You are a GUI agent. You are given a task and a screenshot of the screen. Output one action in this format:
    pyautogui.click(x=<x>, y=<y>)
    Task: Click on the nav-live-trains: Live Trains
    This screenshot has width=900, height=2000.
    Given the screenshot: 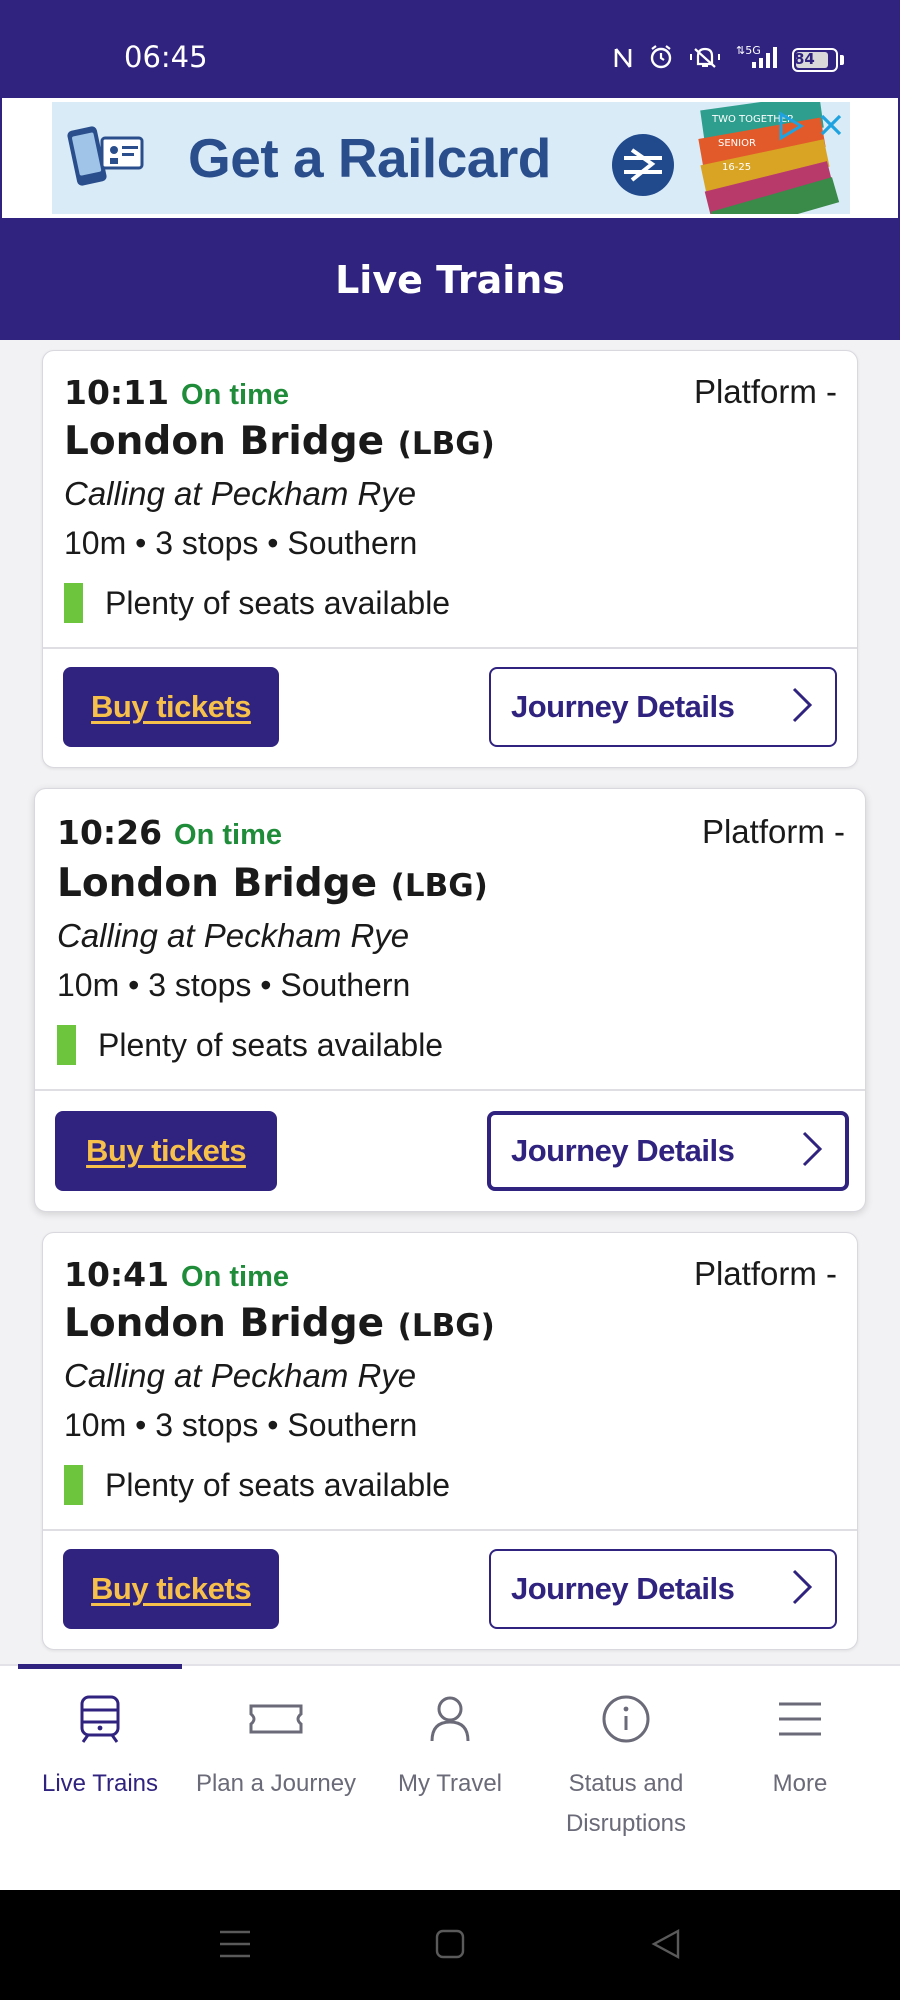 What is the action you would take?
    pyautogui.click(x=100, y=1749)
    